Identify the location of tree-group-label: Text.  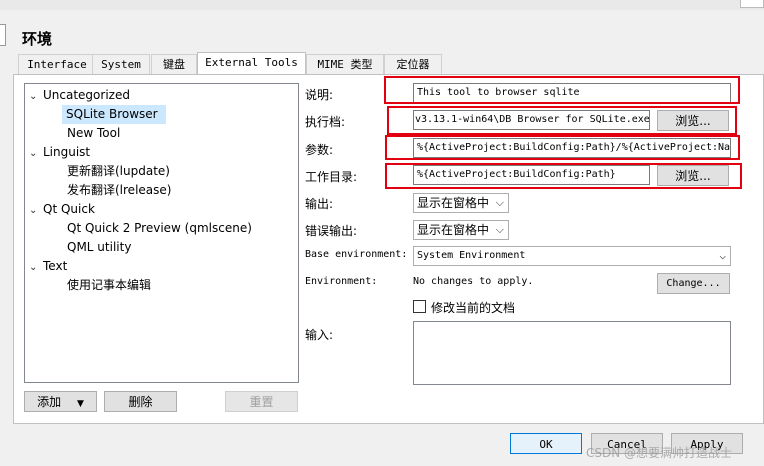
(55, 266).